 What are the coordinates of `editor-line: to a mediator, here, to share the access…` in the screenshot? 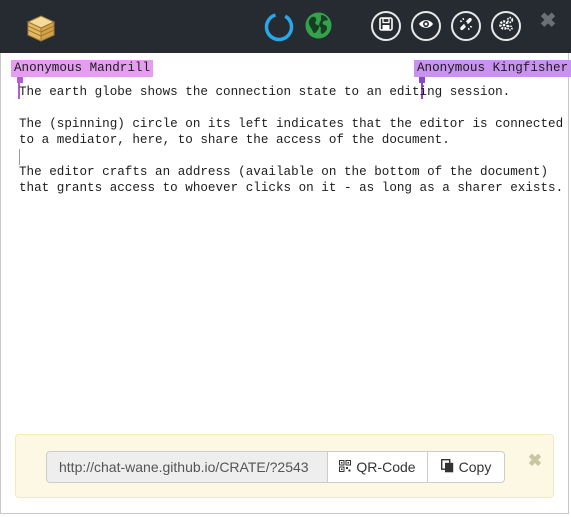 It's located at (234, 140).